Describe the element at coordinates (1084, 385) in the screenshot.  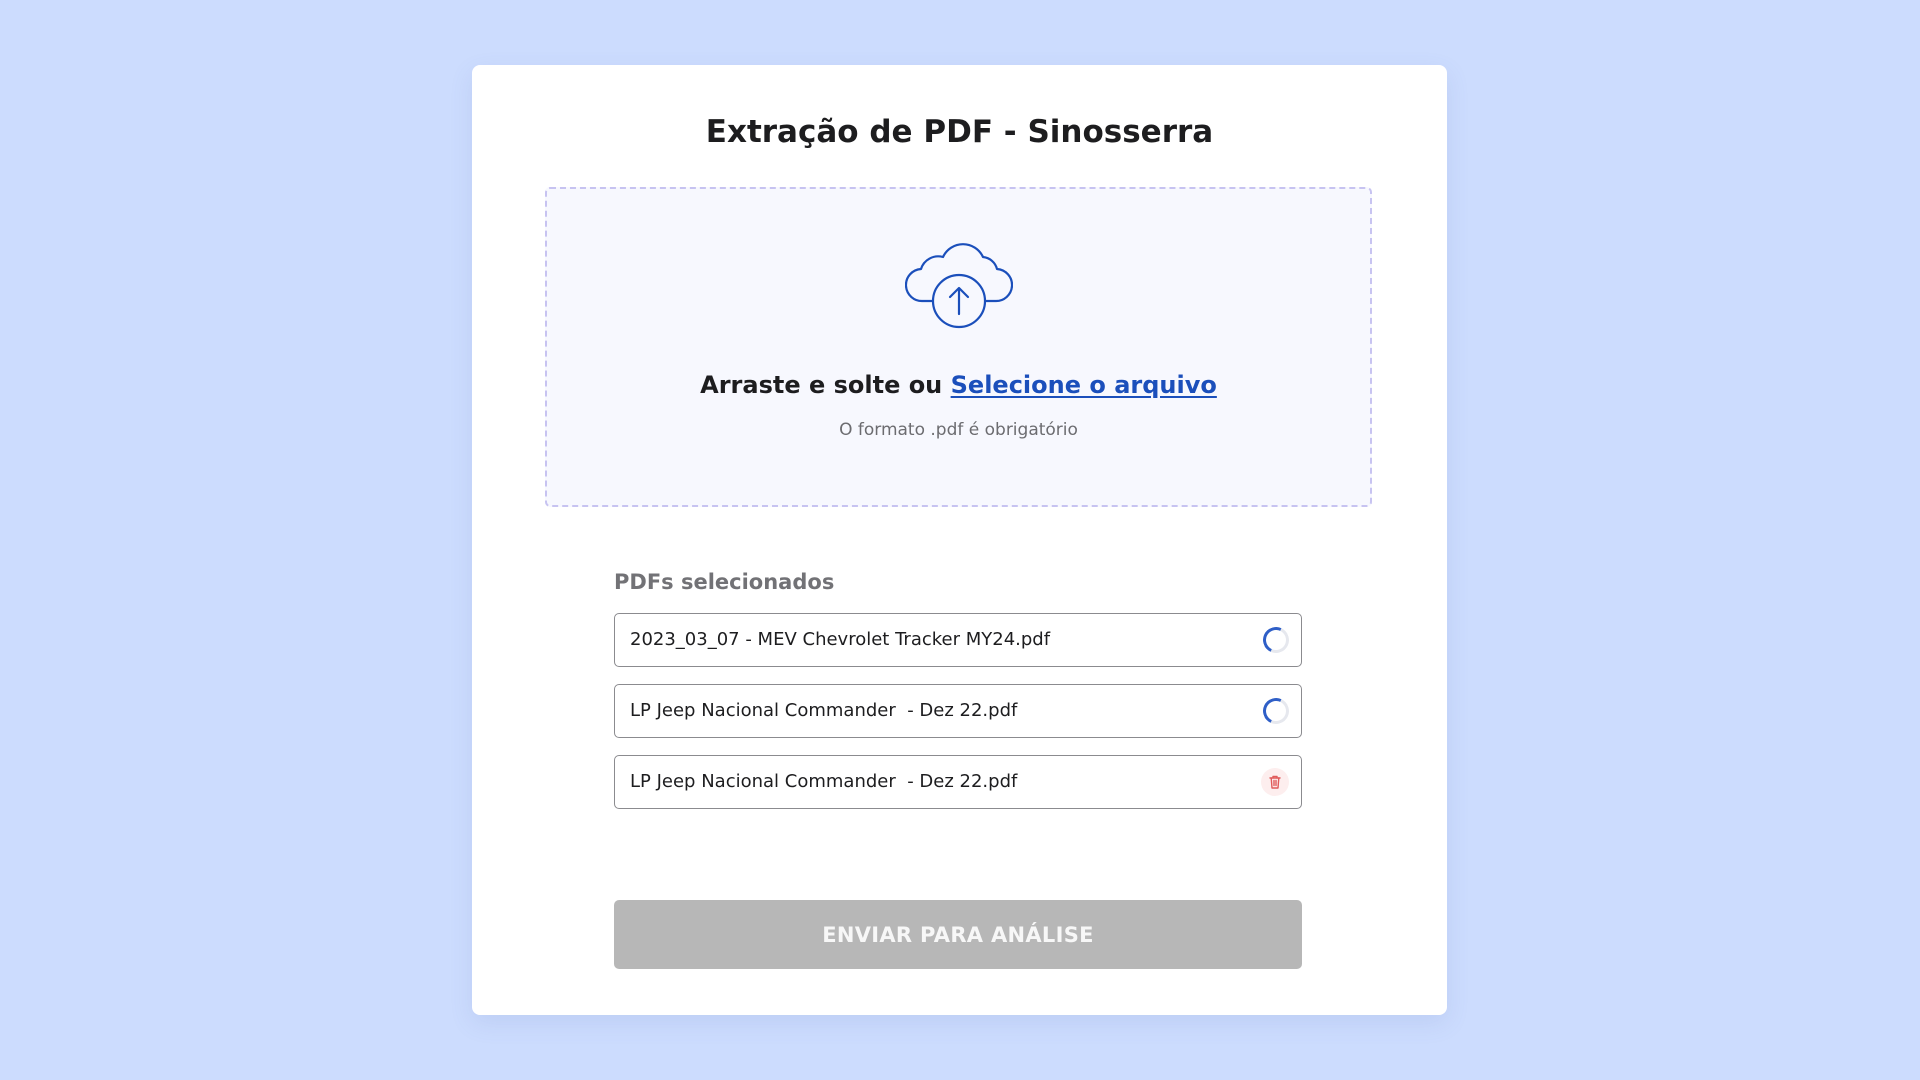
I see `select-file-link: Selecione o arquivo` at that location.